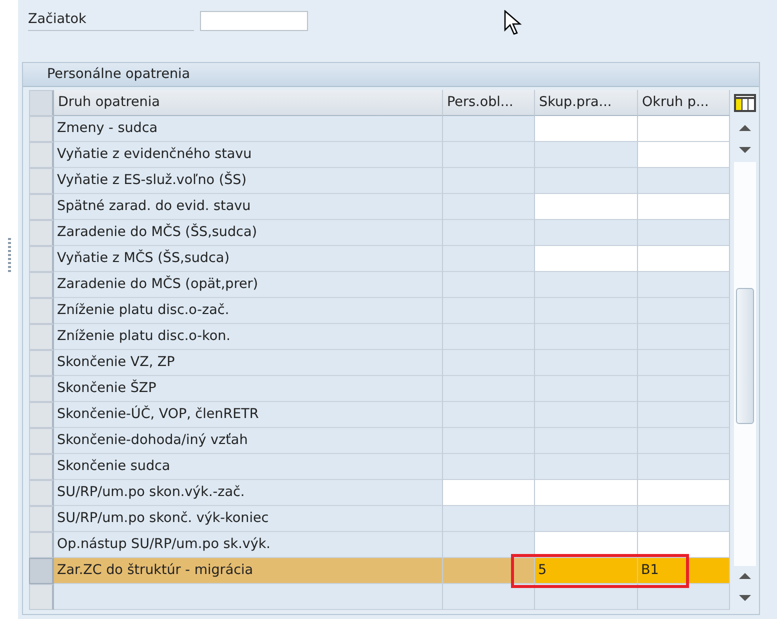 The width and height of the screenshot is (777, 619). What do you see at coordinates (248, 337) in the screenshot?
I see `table-cell: Zníženie platu disc.o-kon.` at bounding box center [248, 337].